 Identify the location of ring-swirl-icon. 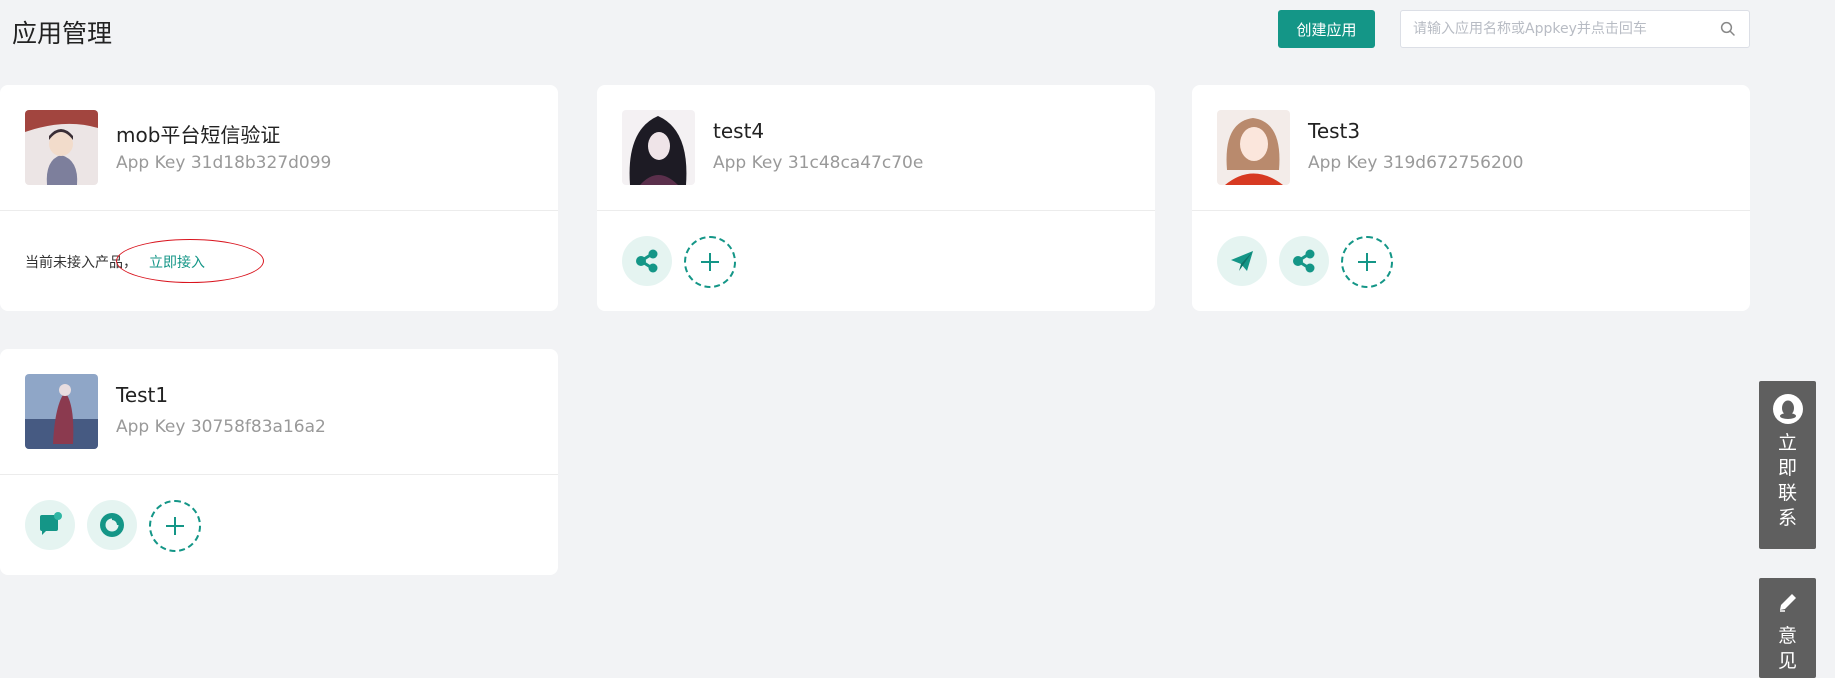
(112, 525).